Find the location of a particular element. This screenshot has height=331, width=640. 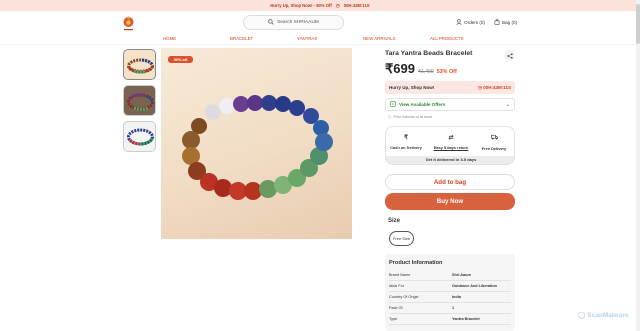

info-value: Shri Aaum is located at coordinates (461, 275).